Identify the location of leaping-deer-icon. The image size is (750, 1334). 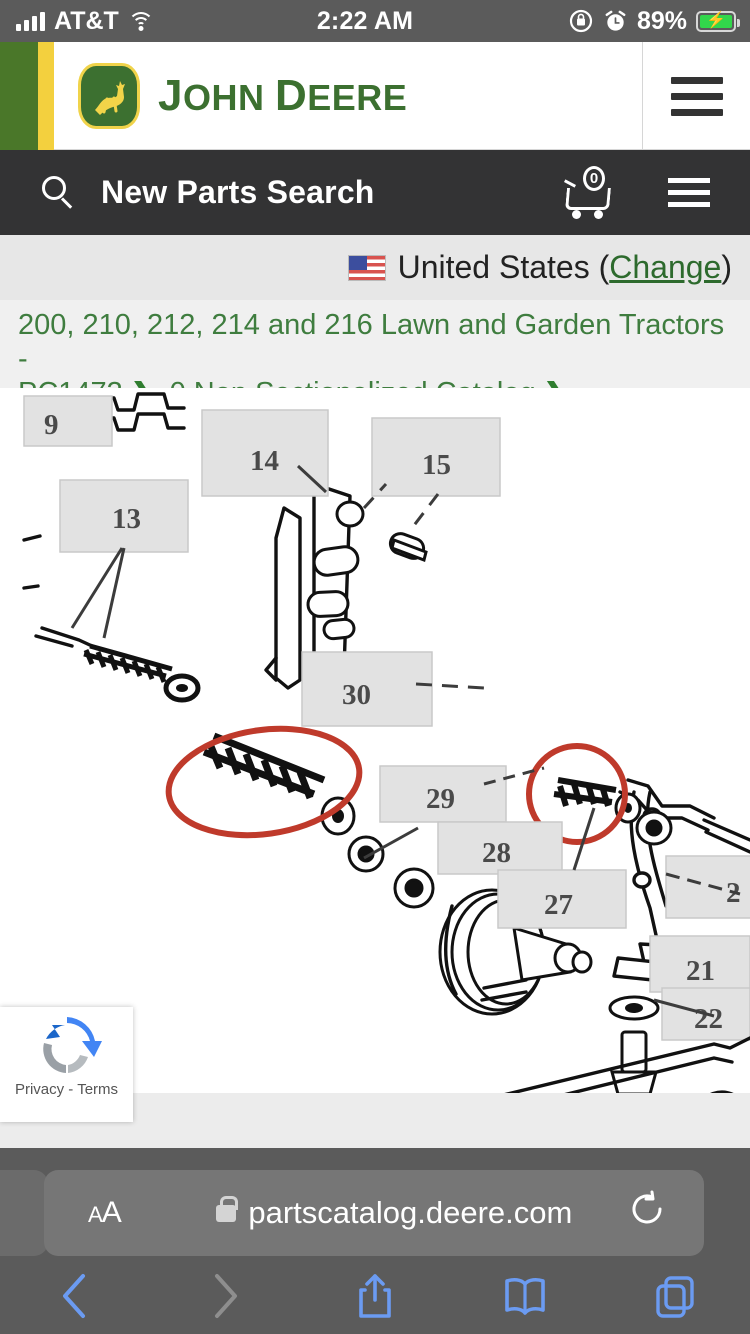
(109, 95).